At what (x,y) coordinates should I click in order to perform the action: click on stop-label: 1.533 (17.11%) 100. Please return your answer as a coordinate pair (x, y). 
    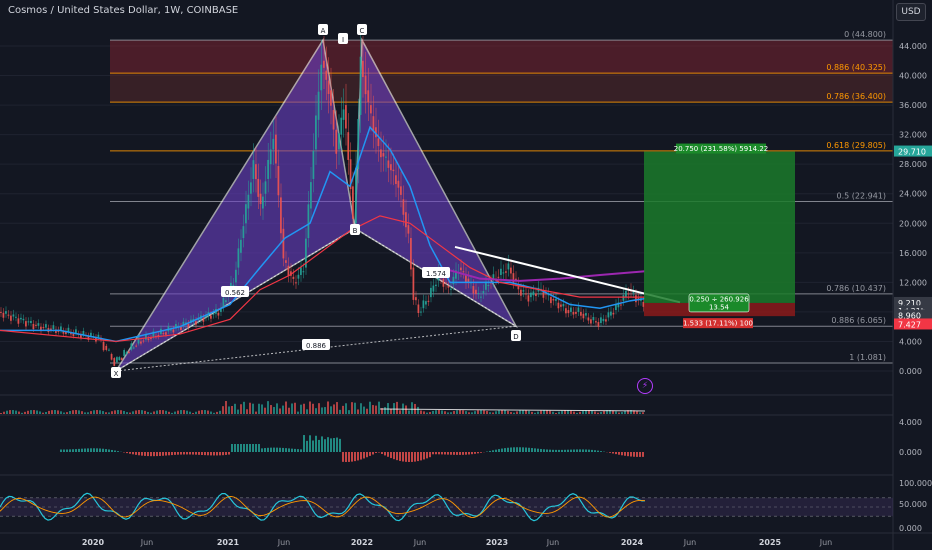
    Looking at the image, I should click on (718, 324).